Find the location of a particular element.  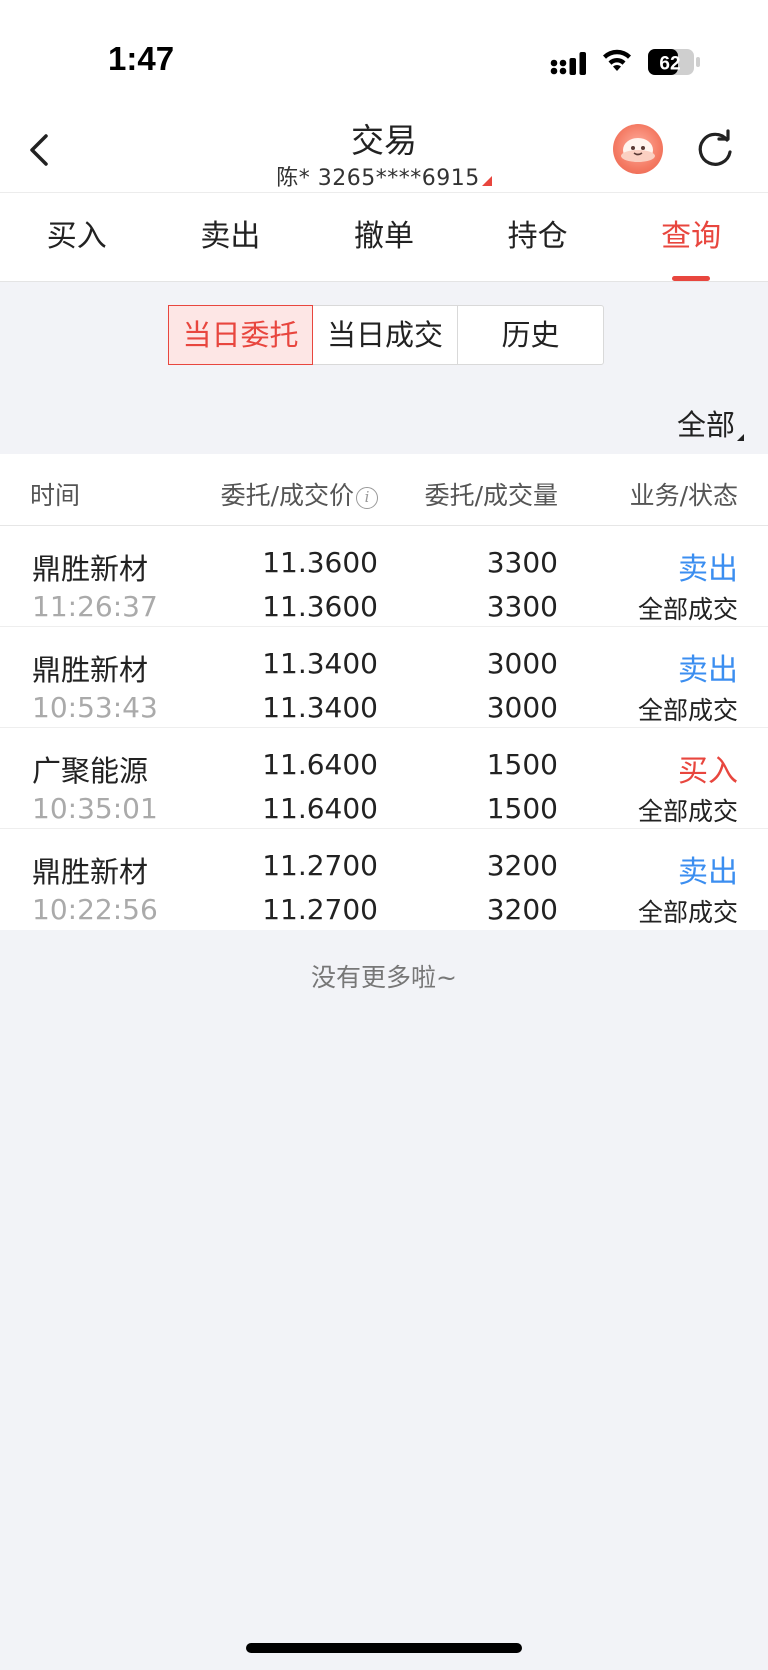

order-time: 10:35:01 is located at coordinates (95, 808).